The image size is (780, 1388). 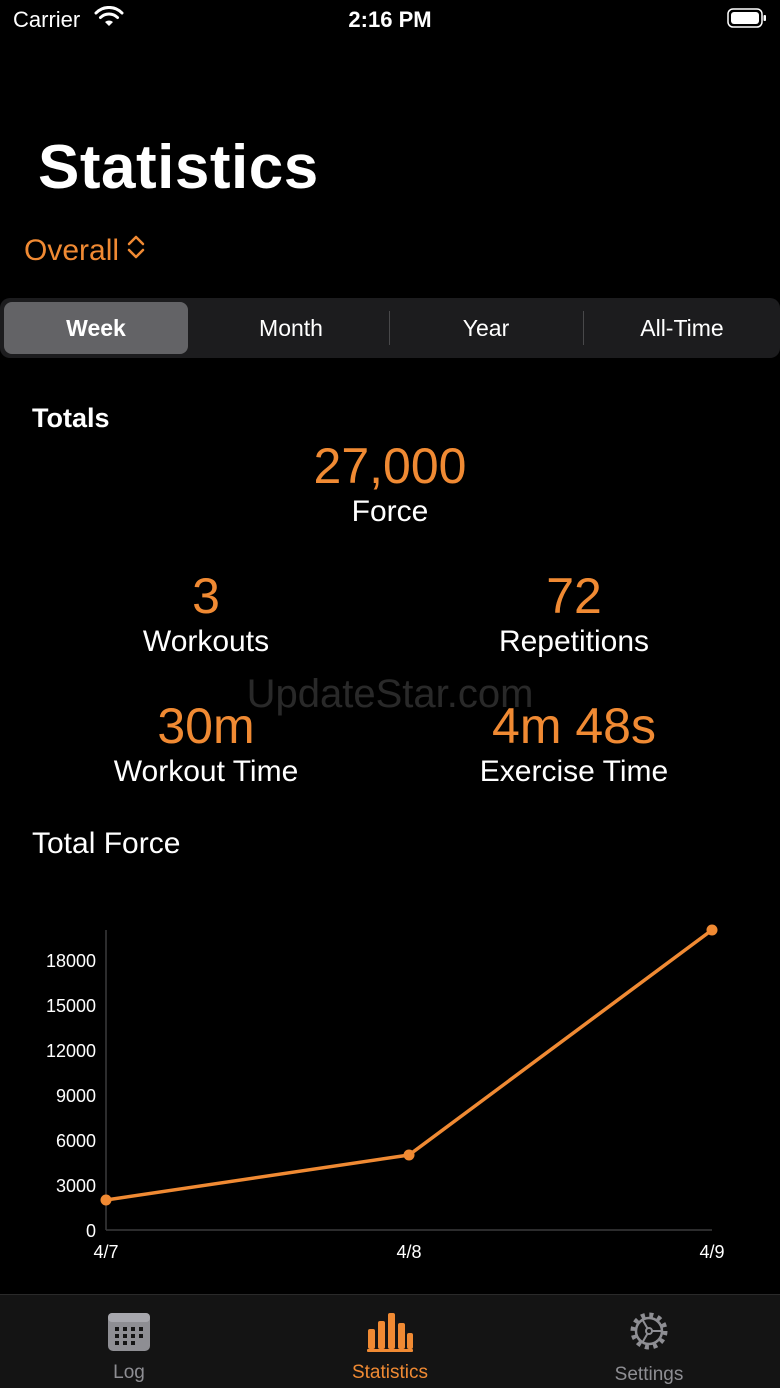 What do you see at coordinates (76, 1186) in the screenshot?
I see `y-tick-label: 3000` at bounding box center [76, 1186].